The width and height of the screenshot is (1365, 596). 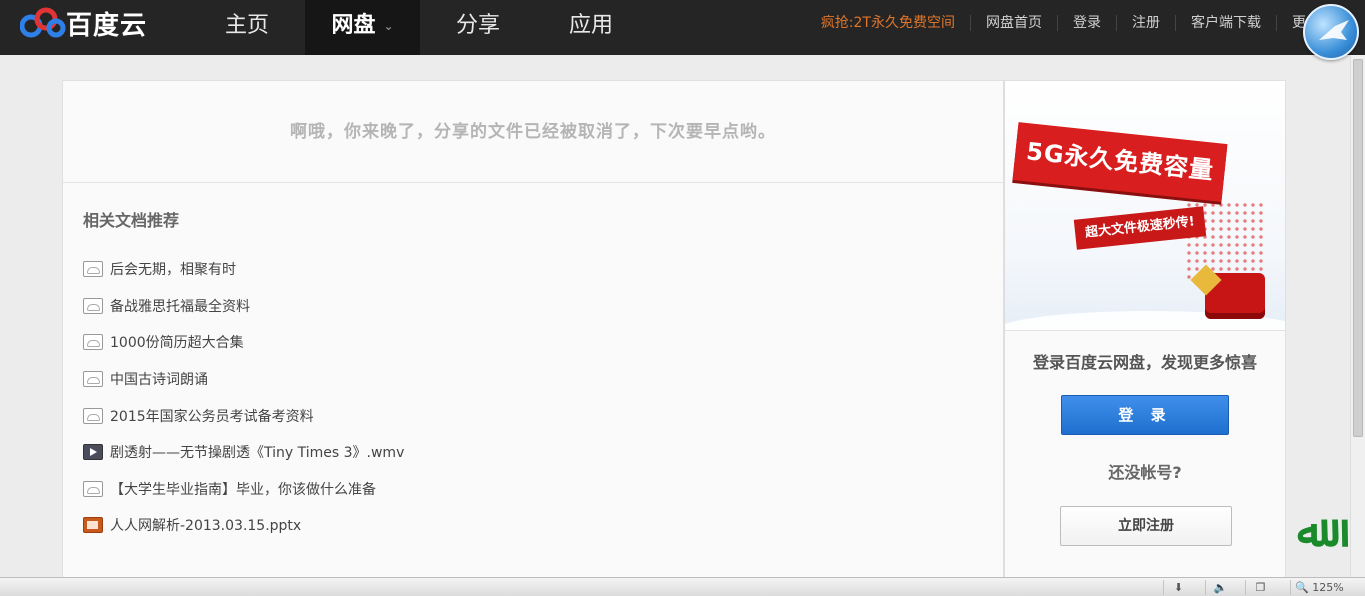 What do you see at coordinates (388, 26) in the screenshot?
I see `chevron-down-icon: ⌄` at bounding box center [388, 26].